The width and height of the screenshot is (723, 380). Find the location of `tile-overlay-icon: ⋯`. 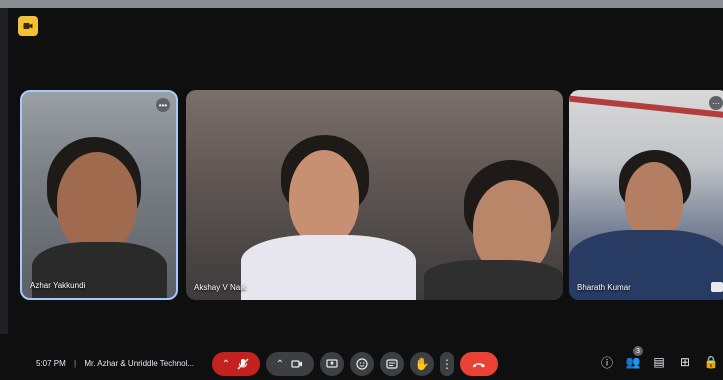

tile-overlay-icon: ⋯ is located at coordinates (716, 103).